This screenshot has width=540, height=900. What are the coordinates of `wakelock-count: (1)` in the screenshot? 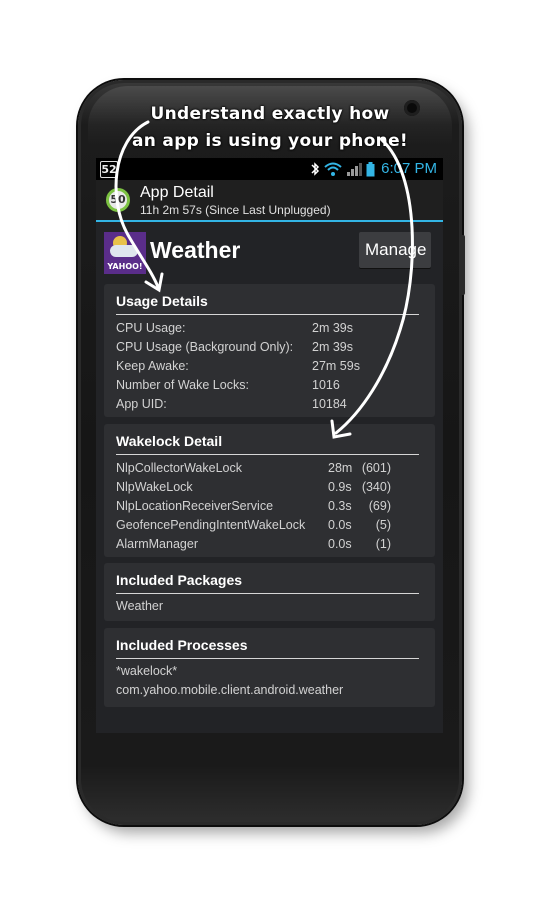 It's located at (383, 544).